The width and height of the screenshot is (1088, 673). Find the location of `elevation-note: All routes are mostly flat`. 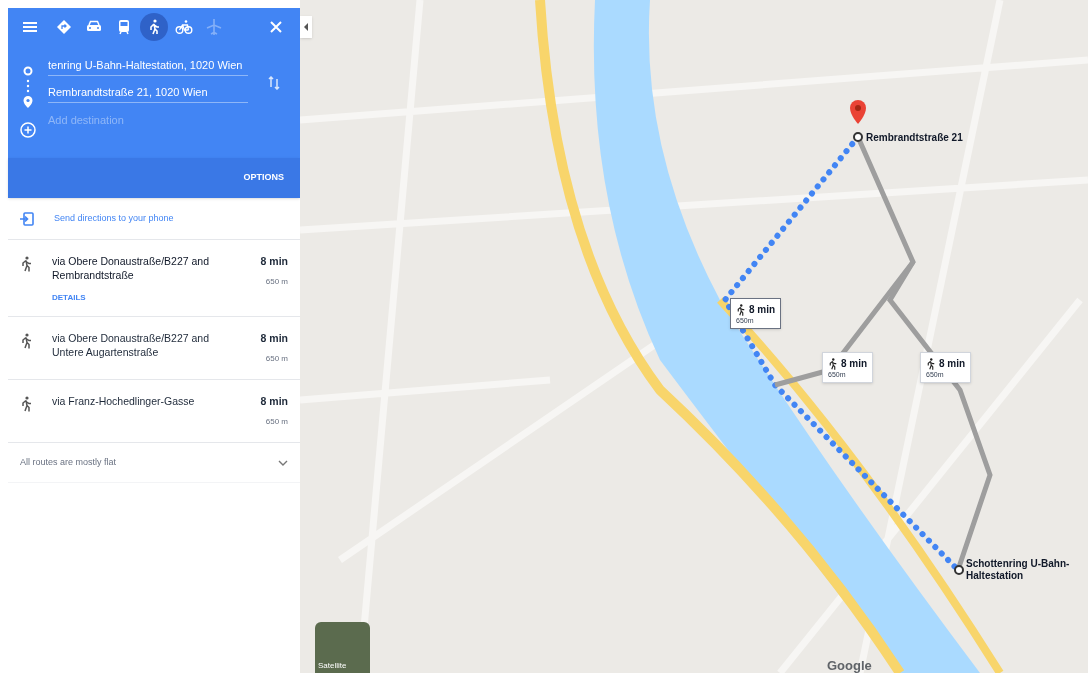

elevation-note: All routes are mostly flat is located at coordinates (68, 462).